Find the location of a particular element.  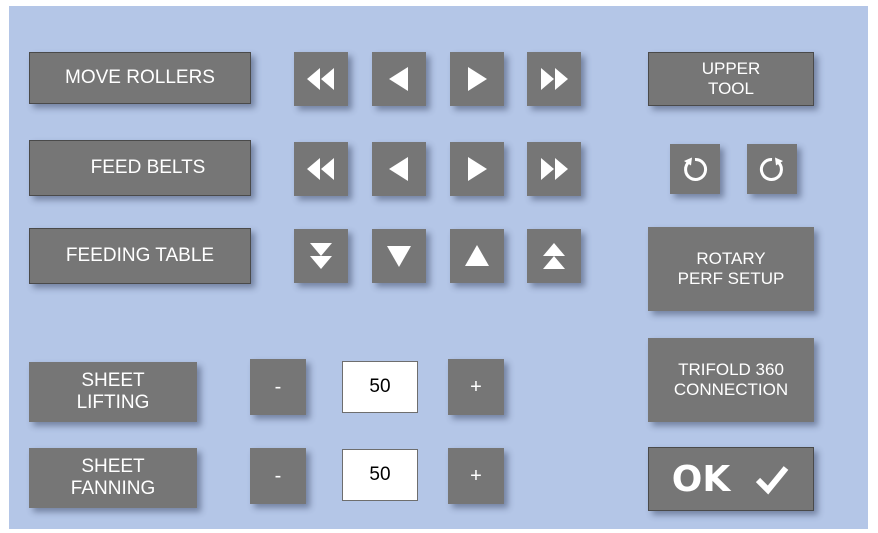

sheet-fanning-button: SHEET FANNING is located at coordinates (113, 478).